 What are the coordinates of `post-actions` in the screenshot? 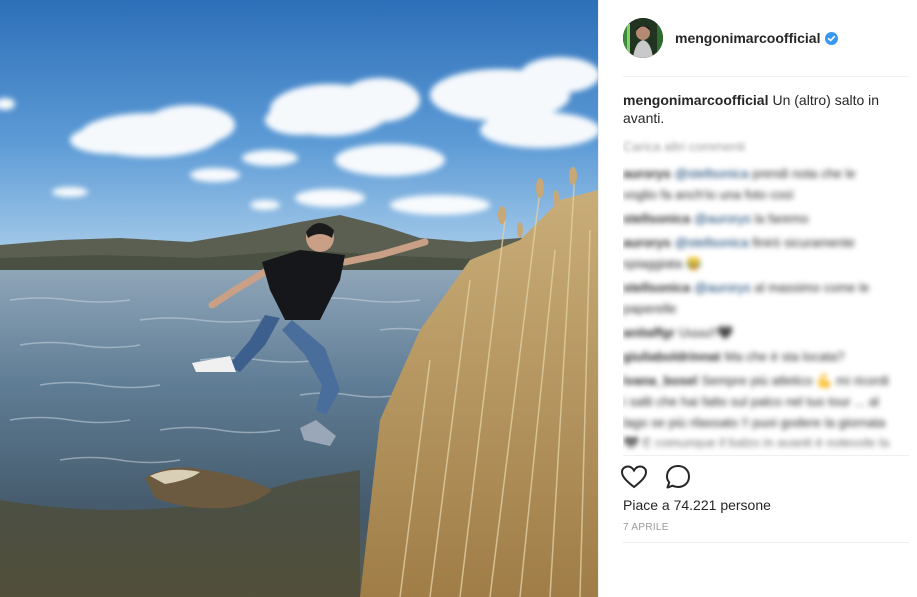 It's located at (663, 477).